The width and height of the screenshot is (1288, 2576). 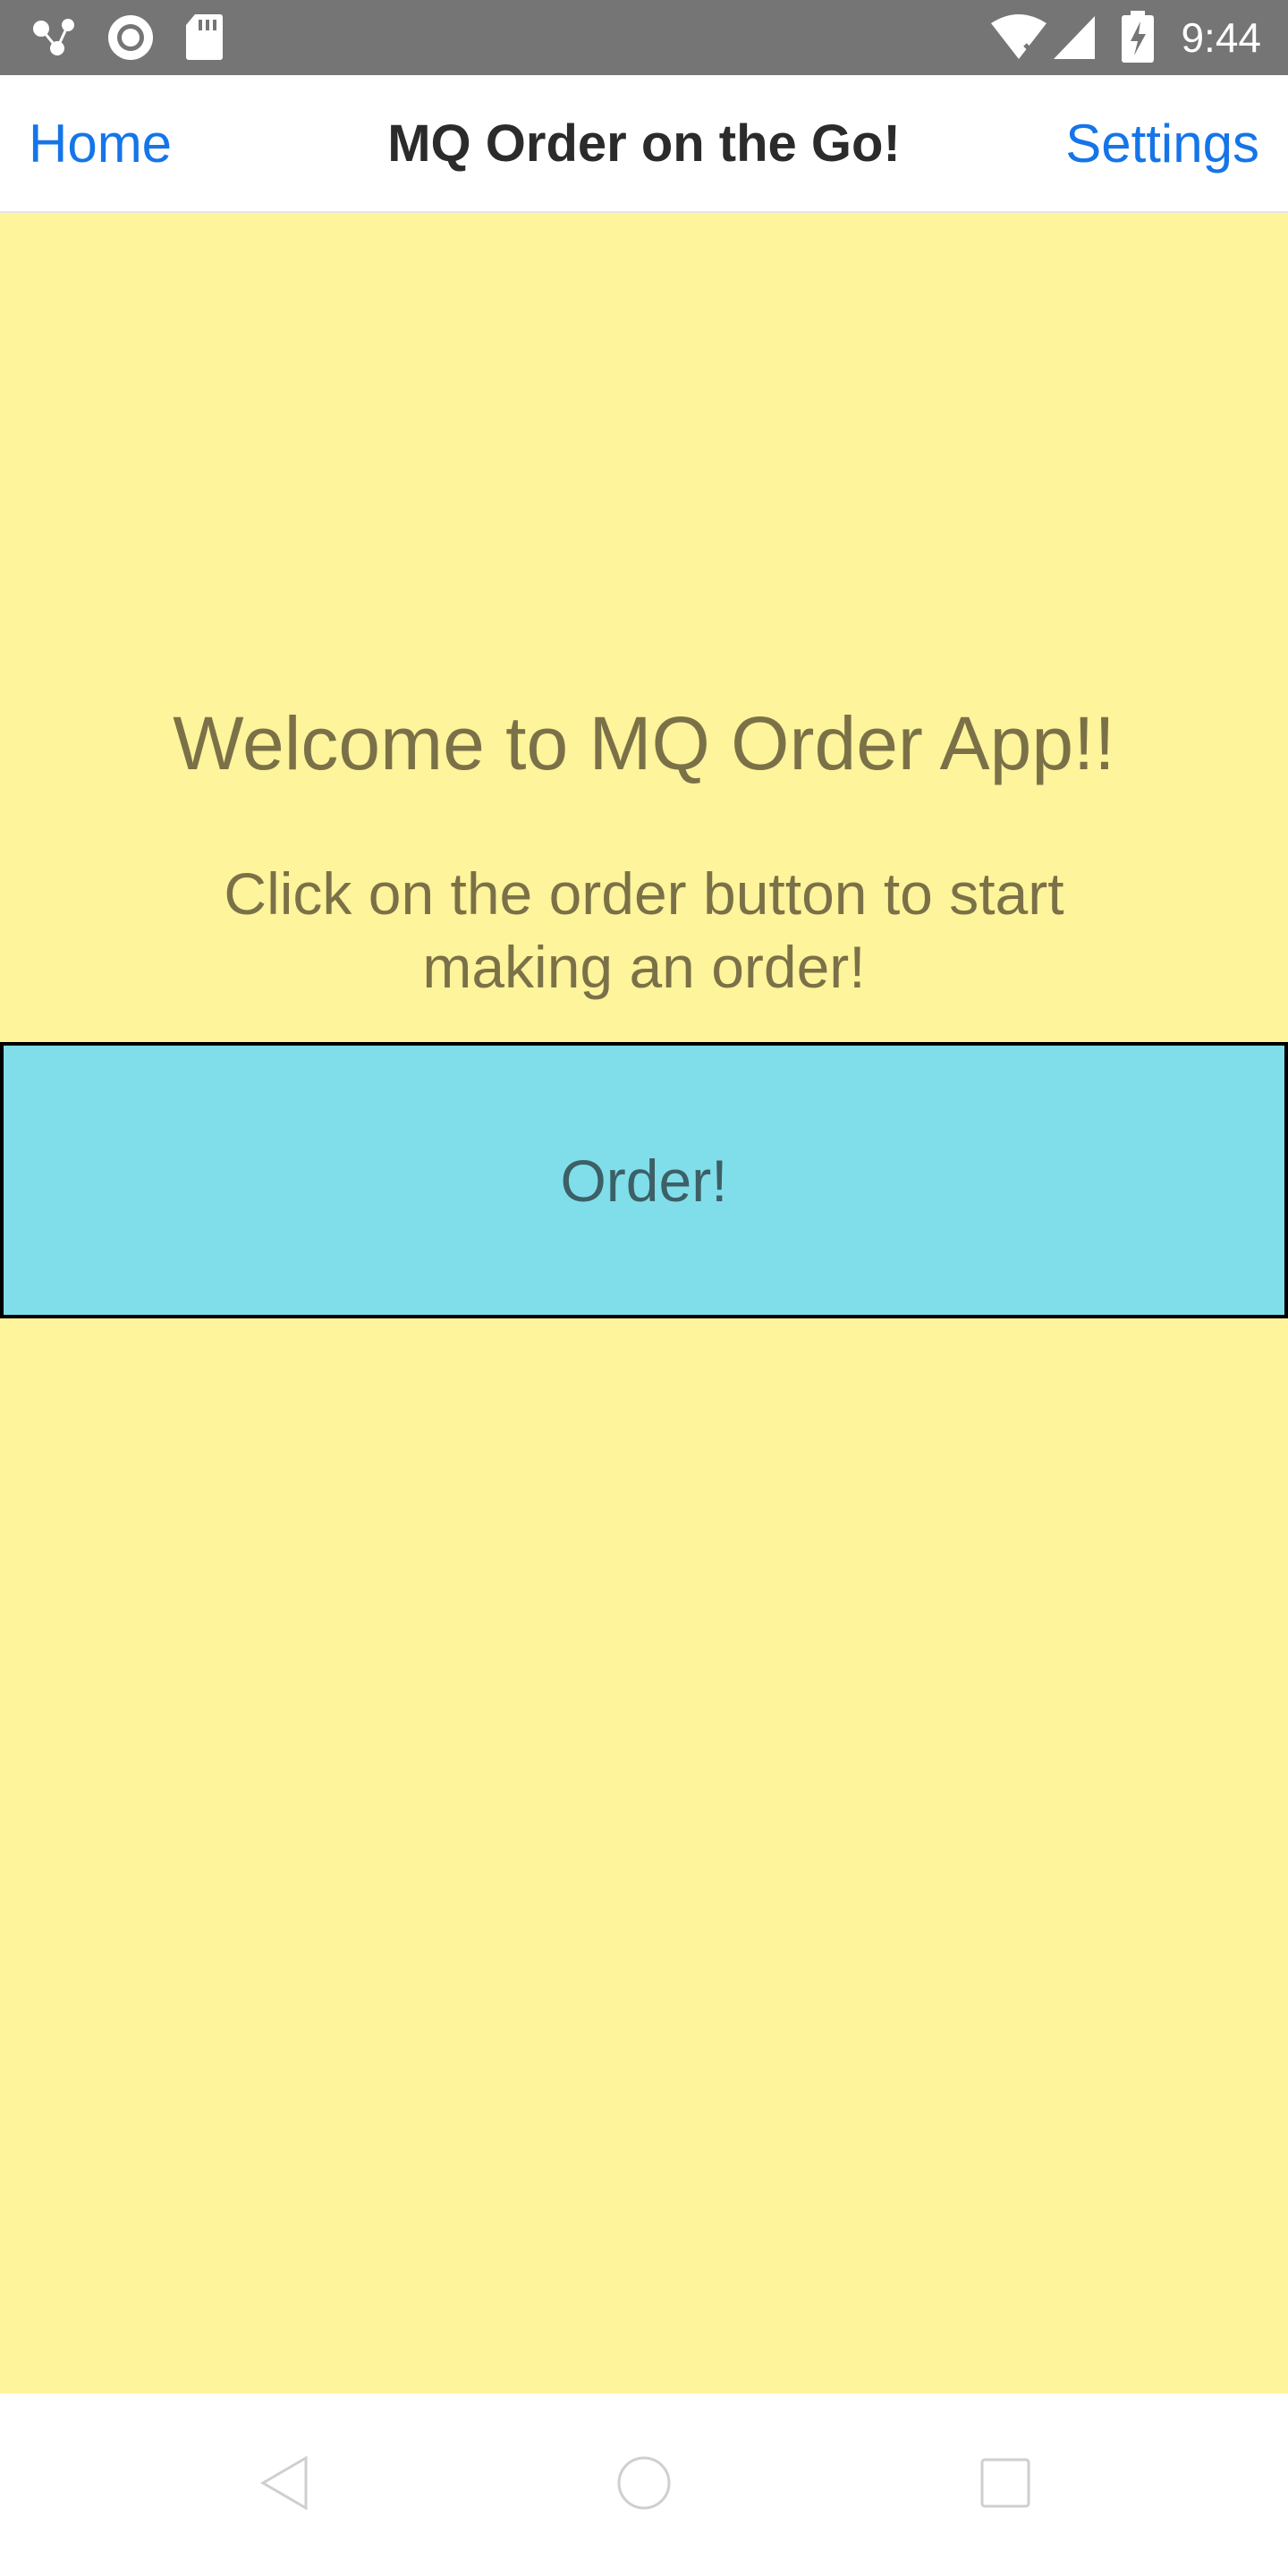 I want to click on sd-card-icon, so click(x=204, y=39).